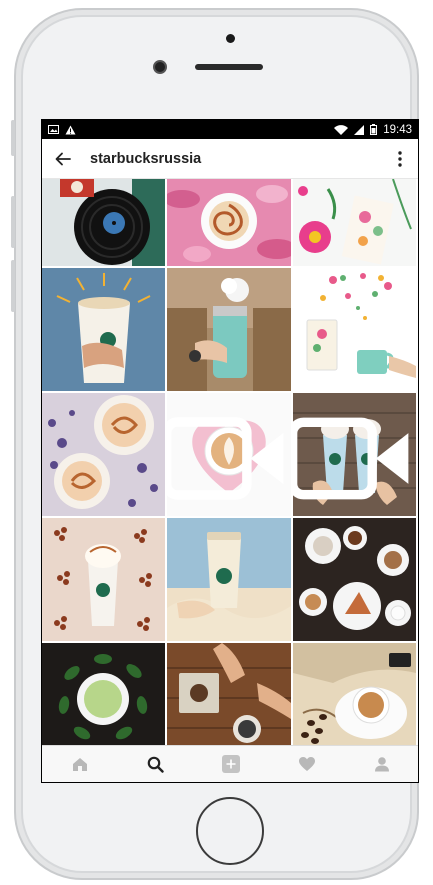 Image resolution: width=433 pixels, height=885 pixels. I want to click on nav-add-post, so click(231, 764).